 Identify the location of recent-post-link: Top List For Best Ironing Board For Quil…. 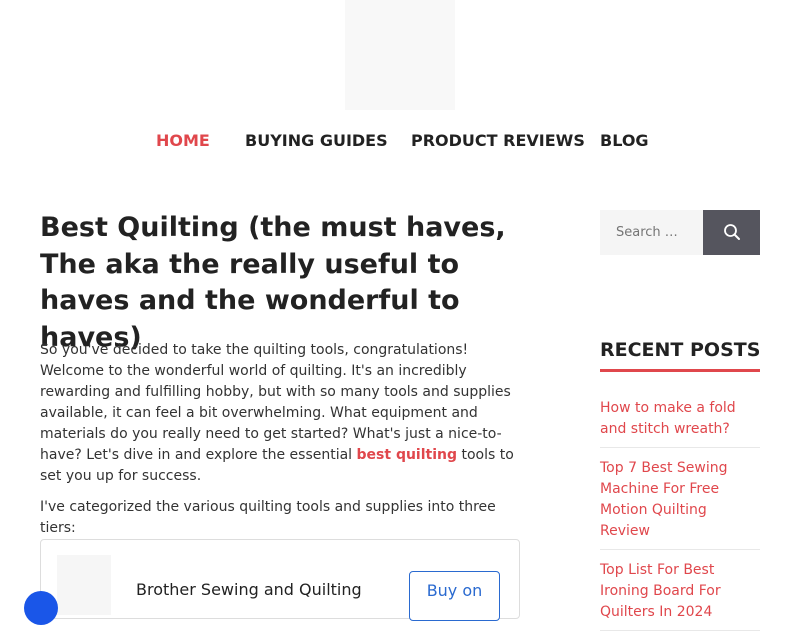
(680, 591).